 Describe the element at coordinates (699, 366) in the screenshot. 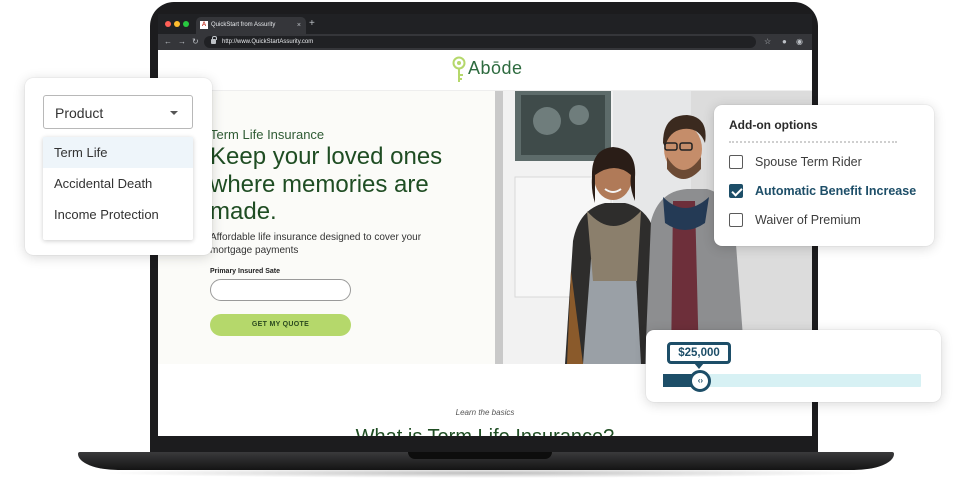

I see `bubble-tail` at that location.